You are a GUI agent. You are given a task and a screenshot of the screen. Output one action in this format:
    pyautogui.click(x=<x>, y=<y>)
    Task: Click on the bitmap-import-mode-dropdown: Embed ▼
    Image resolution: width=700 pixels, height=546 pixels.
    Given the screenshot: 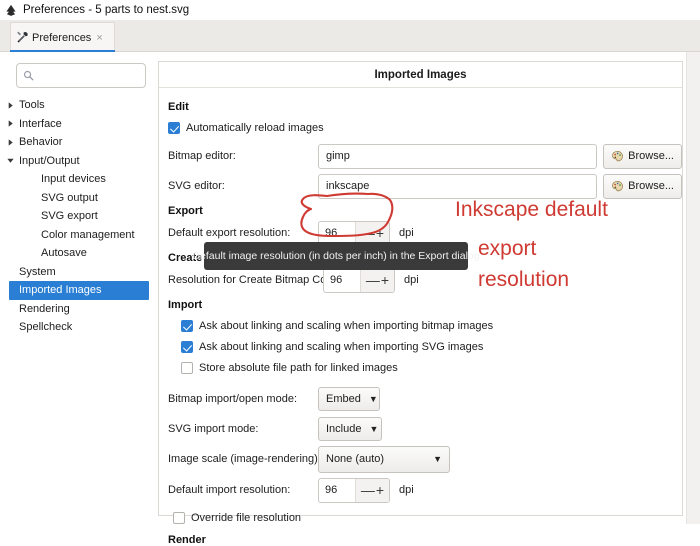 What is the action you would take?
    pyautogui.click(x=349, y=399)
    